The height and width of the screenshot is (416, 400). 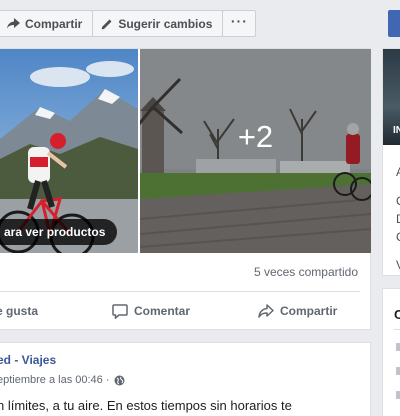 I want to click on pencil-icon, so click(x=107, y=24).